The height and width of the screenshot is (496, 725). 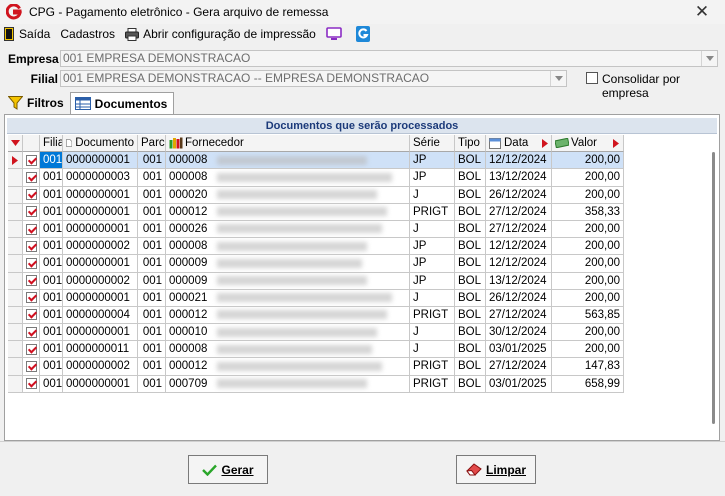 What do you see at coordinates (188, 332) in the screenshot?
I see `fornecedor-code: 000010` at bounding box center [188, 332].